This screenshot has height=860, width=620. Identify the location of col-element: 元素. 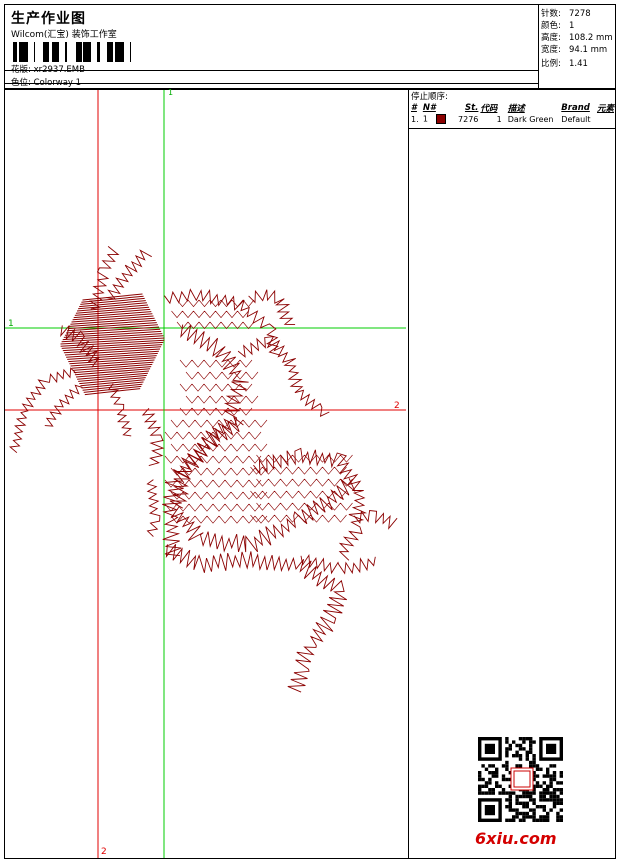
(605, 109).